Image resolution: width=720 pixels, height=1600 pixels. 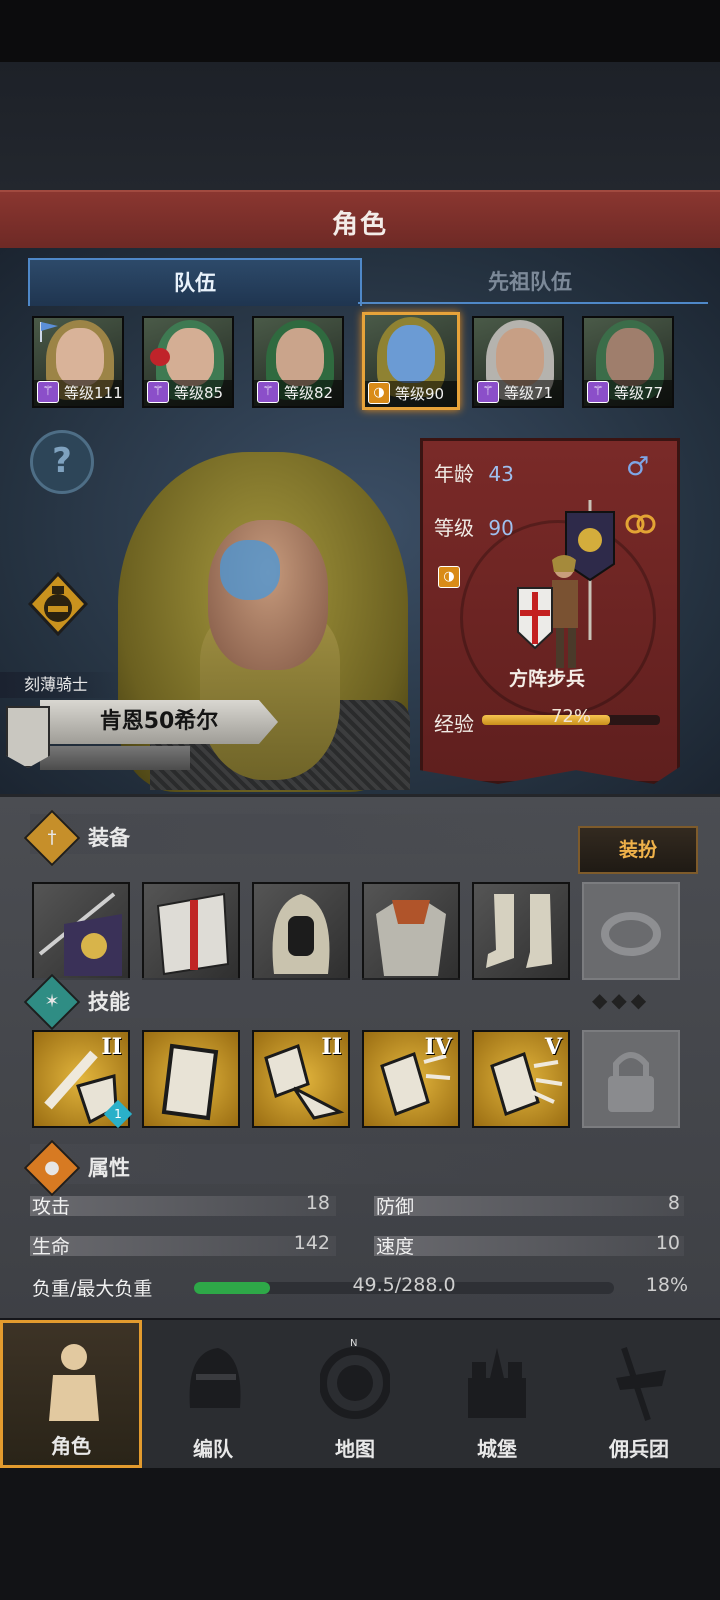 I want to click on banner-spear-icon, so click(x=80, y=934).